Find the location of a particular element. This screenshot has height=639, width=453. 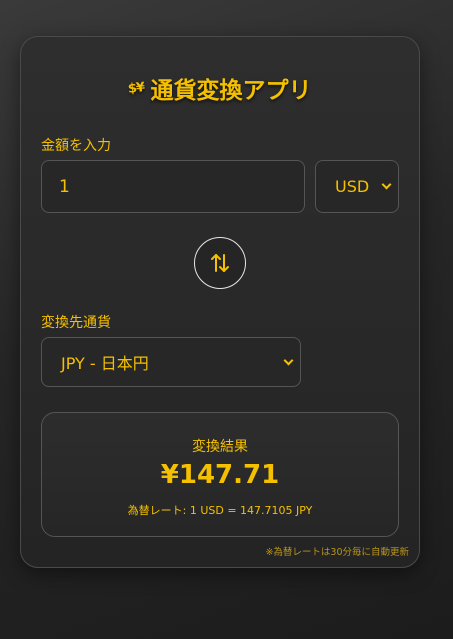

app-title-text: 通貨変換アプリ is located at coordinates (231, 91).